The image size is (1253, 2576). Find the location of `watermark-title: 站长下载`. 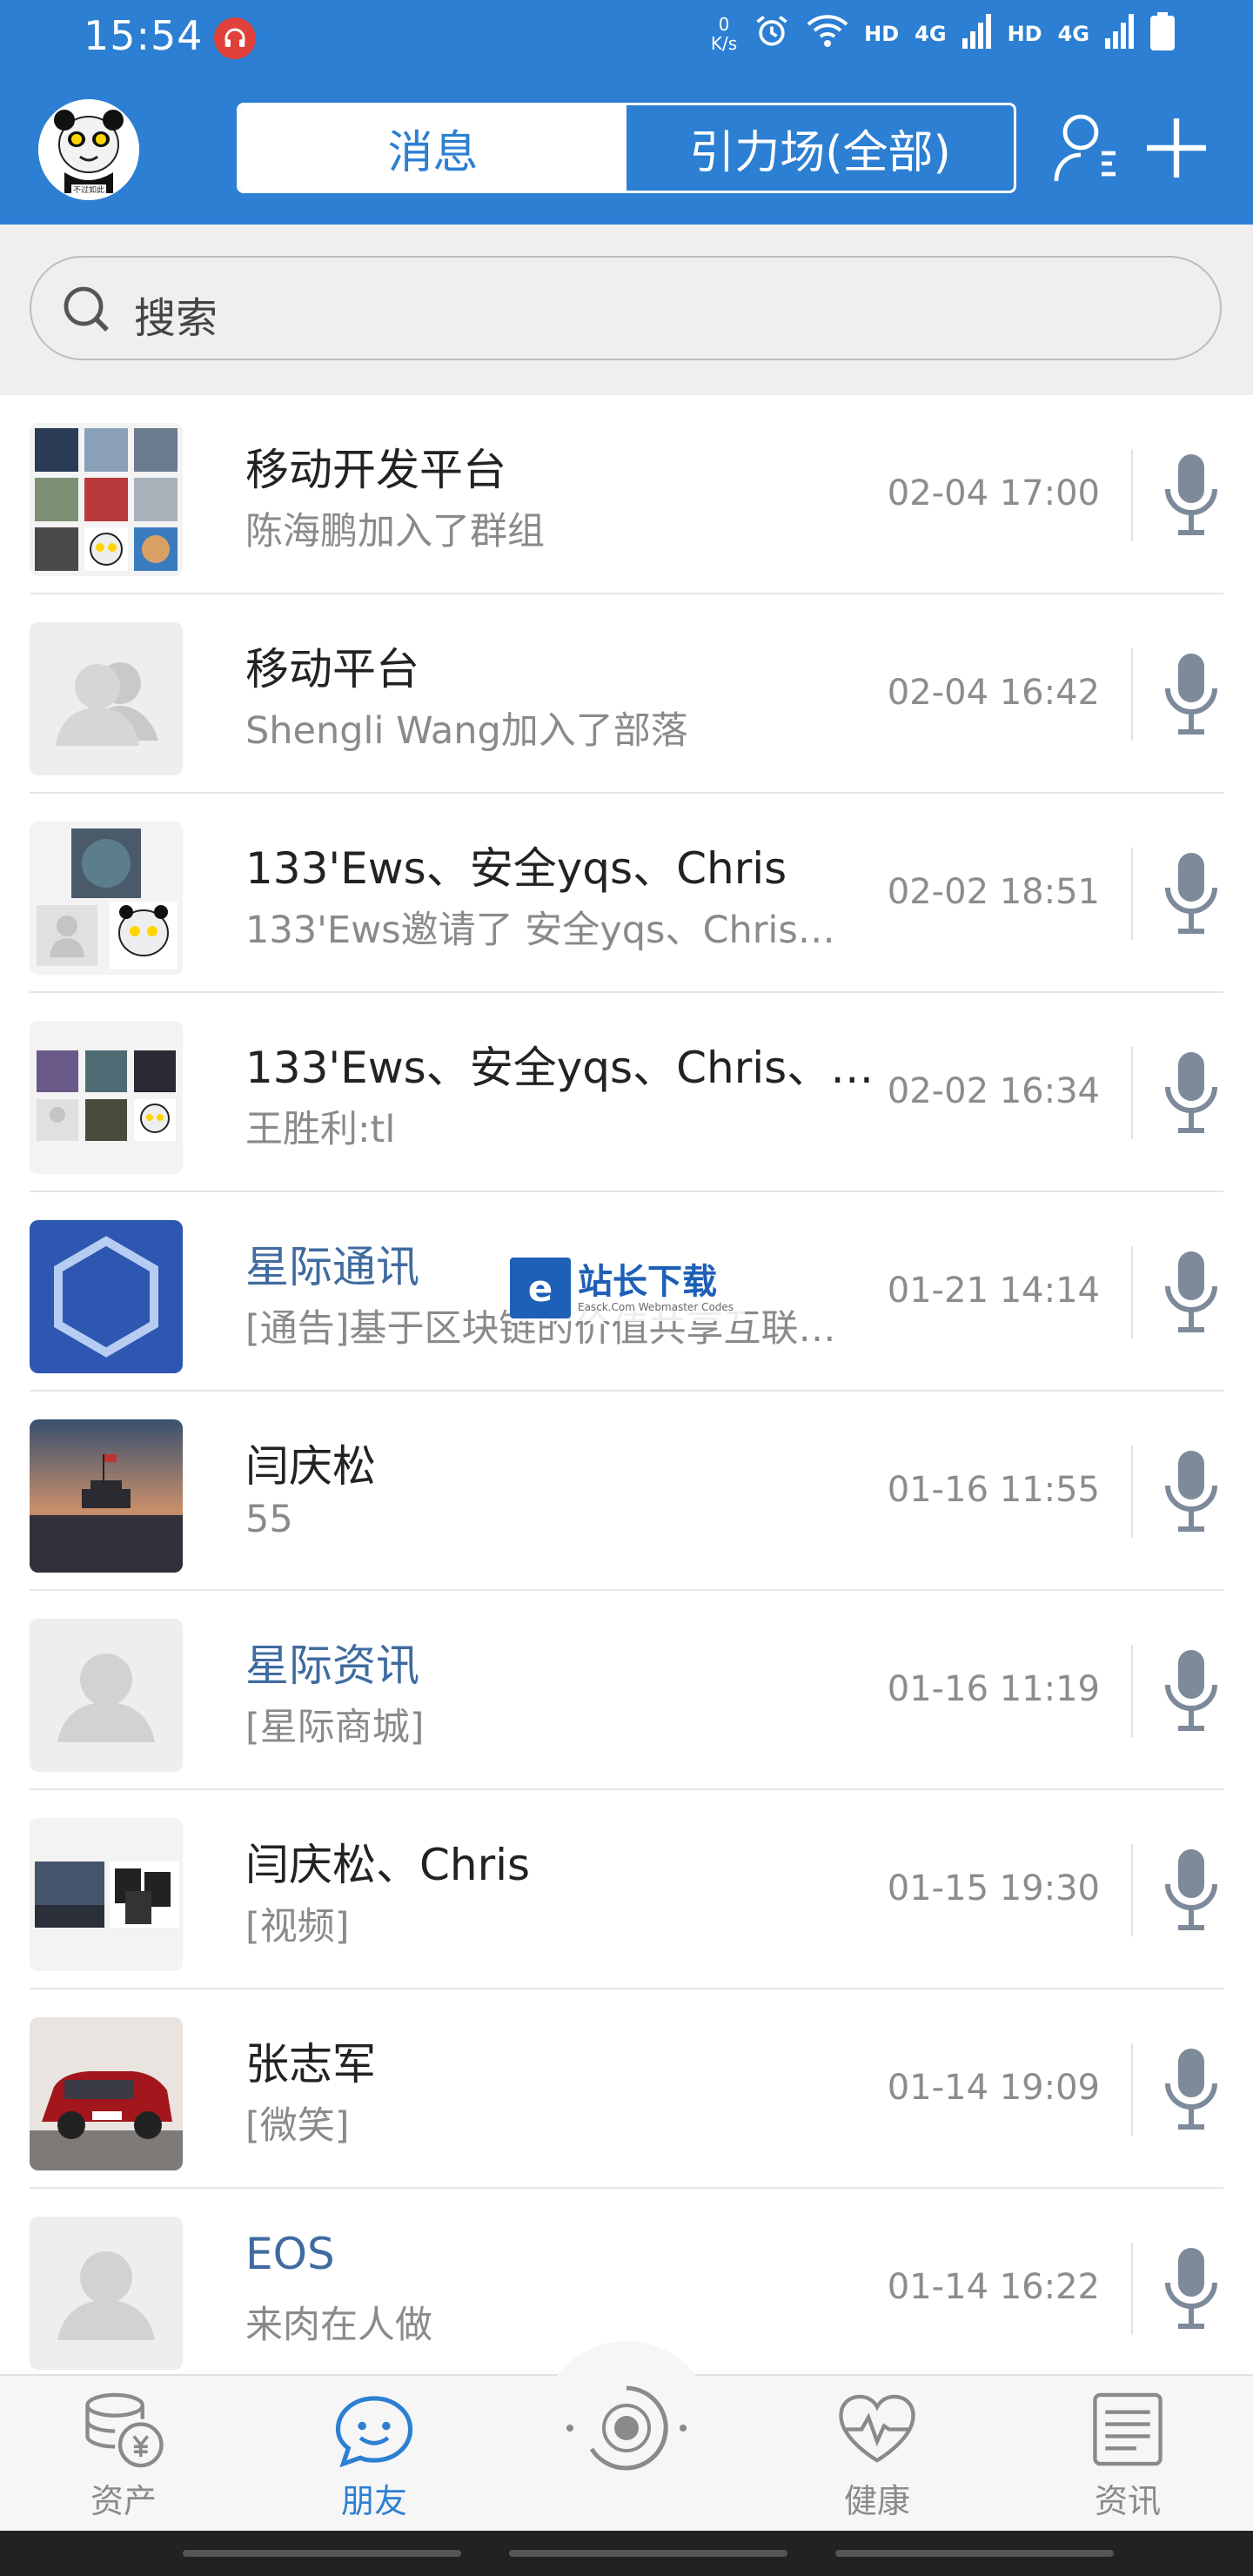

watermark-title: 站长下载 is located at coordinates (647, 1282).